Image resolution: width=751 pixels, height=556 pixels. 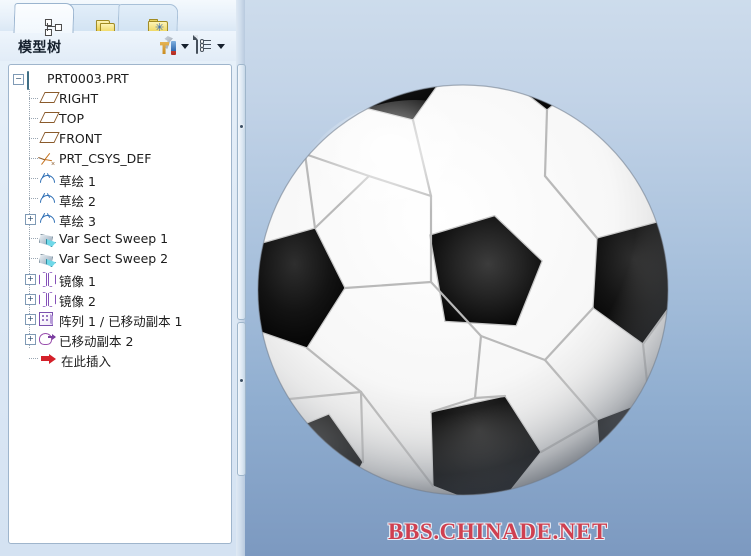 I want to click on panel-splitter, so click(x=241, y=278).